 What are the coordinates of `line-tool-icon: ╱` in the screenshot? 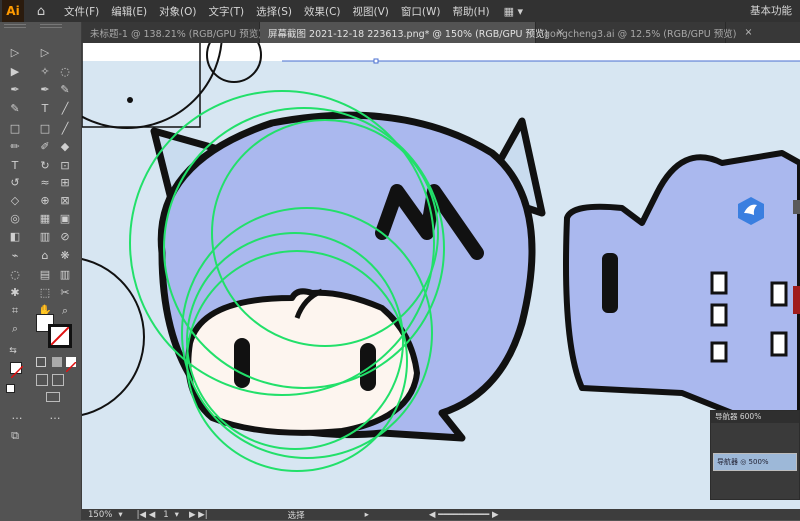 It's located at (65, 109).